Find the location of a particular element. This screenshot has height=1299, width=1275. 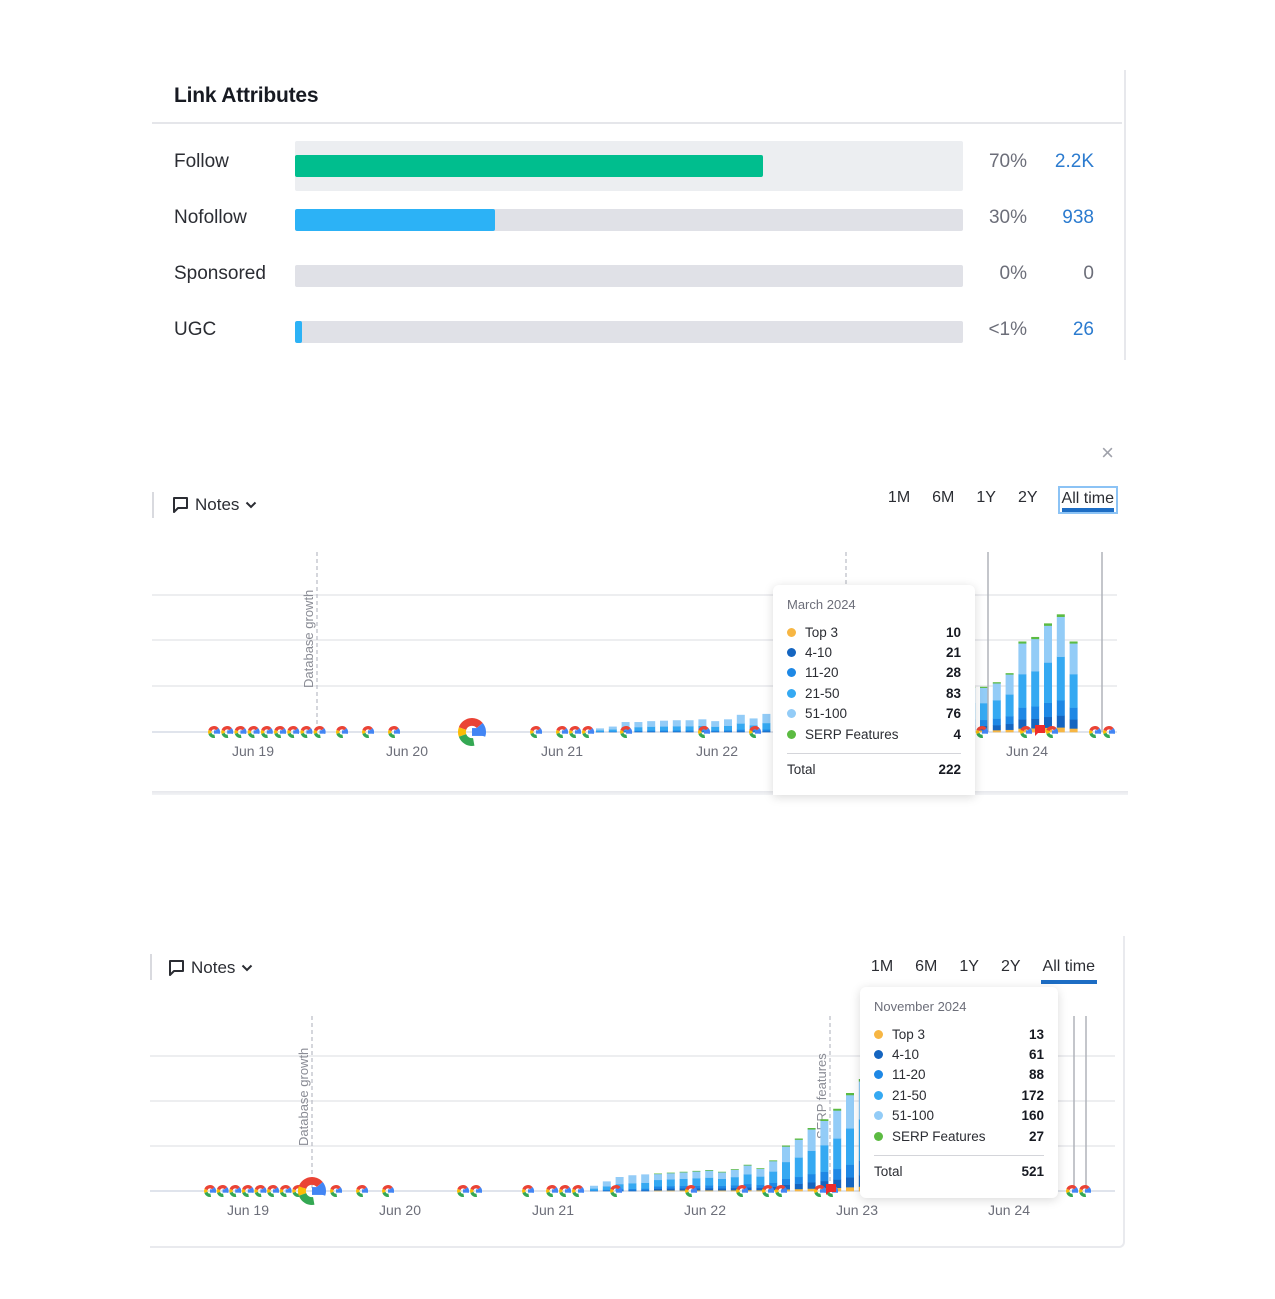

attribute-count-link: 938 is located at coordinates (1078, 218).